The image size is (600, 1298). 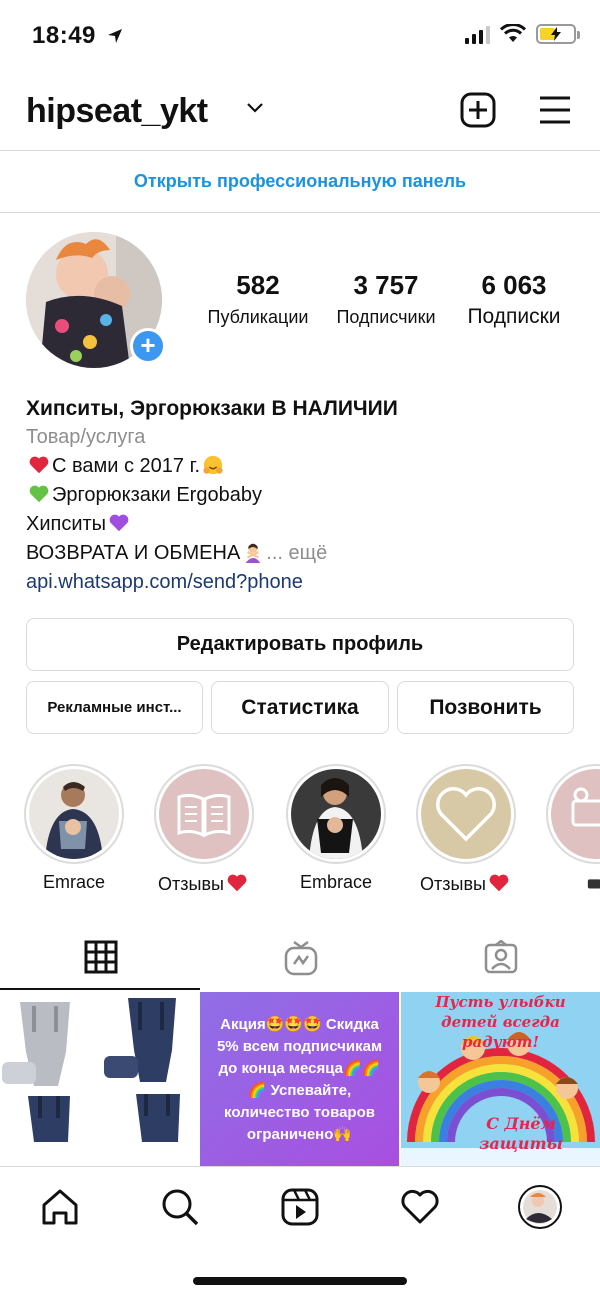 I want to click on status-time: 18:49, so click(x=77, y=36).